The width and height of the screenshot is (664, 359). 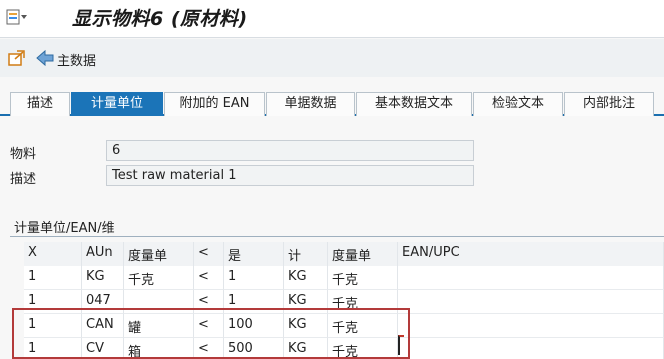 What do you see at coordinates (401, 345) in the screenshot?
I see `text-cursor` at bounding box center [401, 345].